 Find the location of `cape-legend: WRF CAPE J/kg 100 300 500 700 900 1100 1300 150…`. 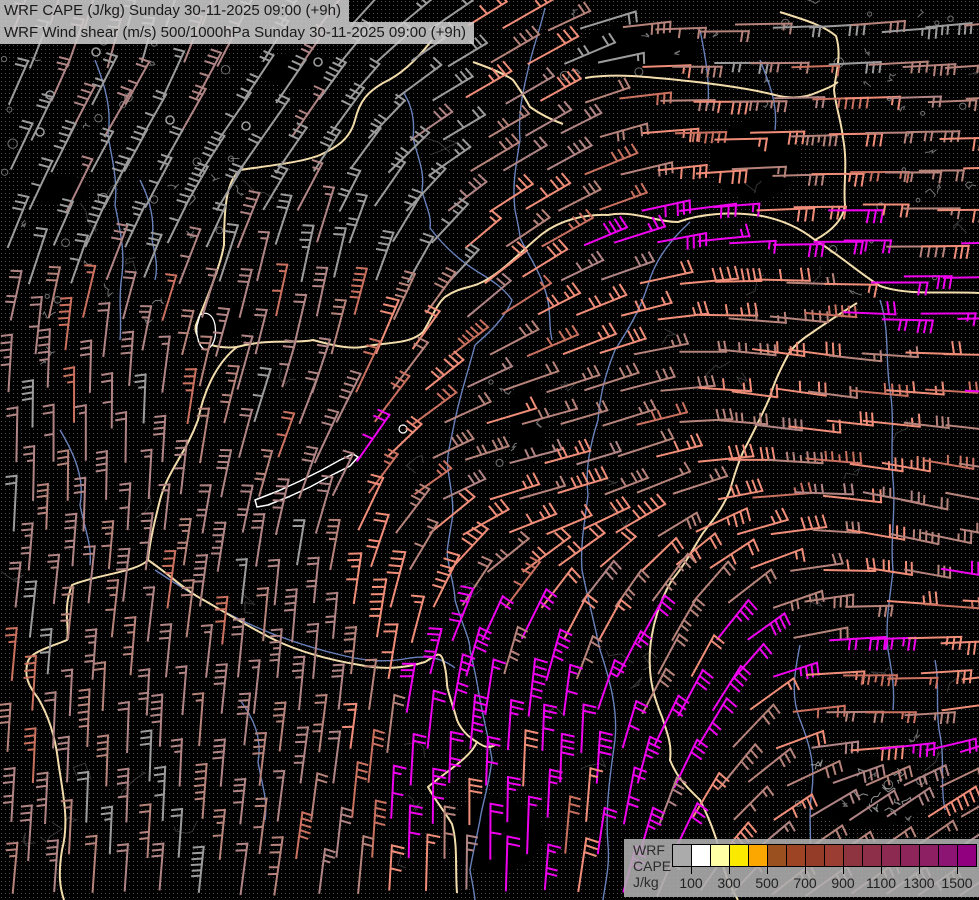

cape-legend: WRF CAPE J/kg 100 300 500 700 900 1100 1300 150… is located at coordinates (801, 868).